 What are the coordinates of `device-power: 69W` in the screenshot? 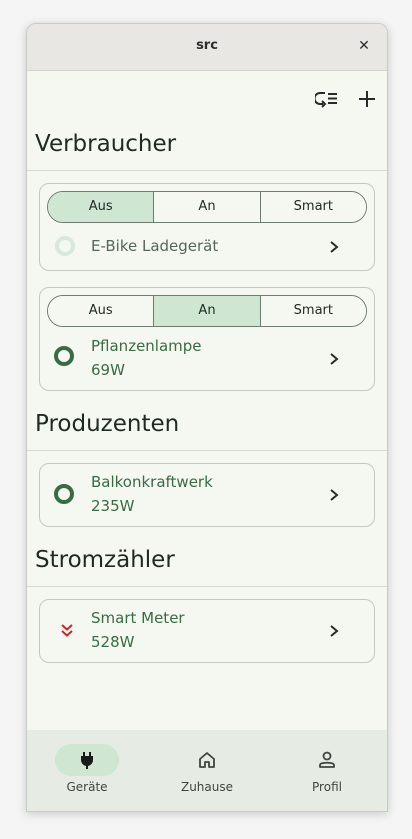 It's located at (108, 370).